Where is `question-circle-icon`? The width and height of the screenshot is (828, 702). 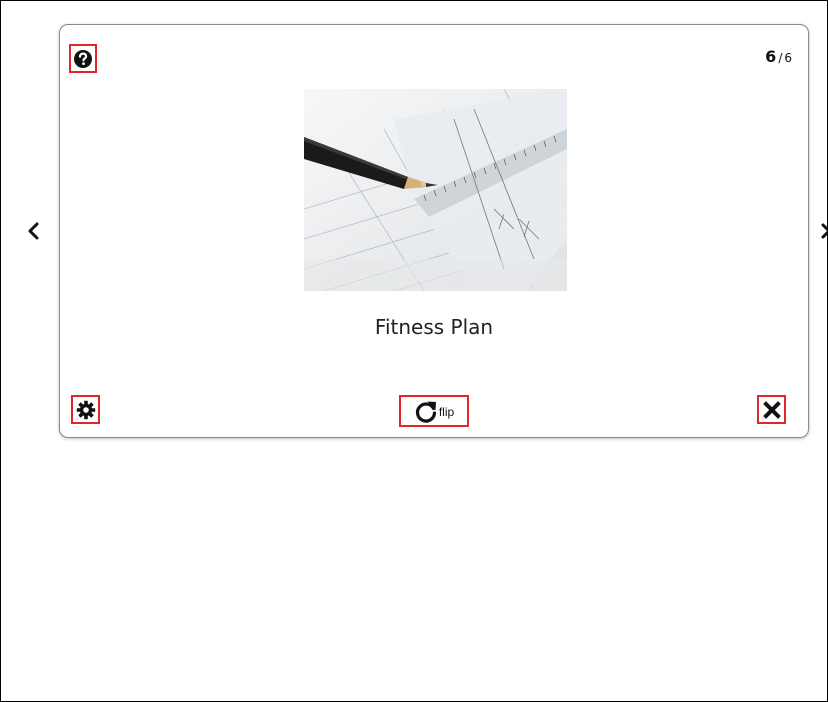 question-circle-icon is located at coordinates (83, 58).